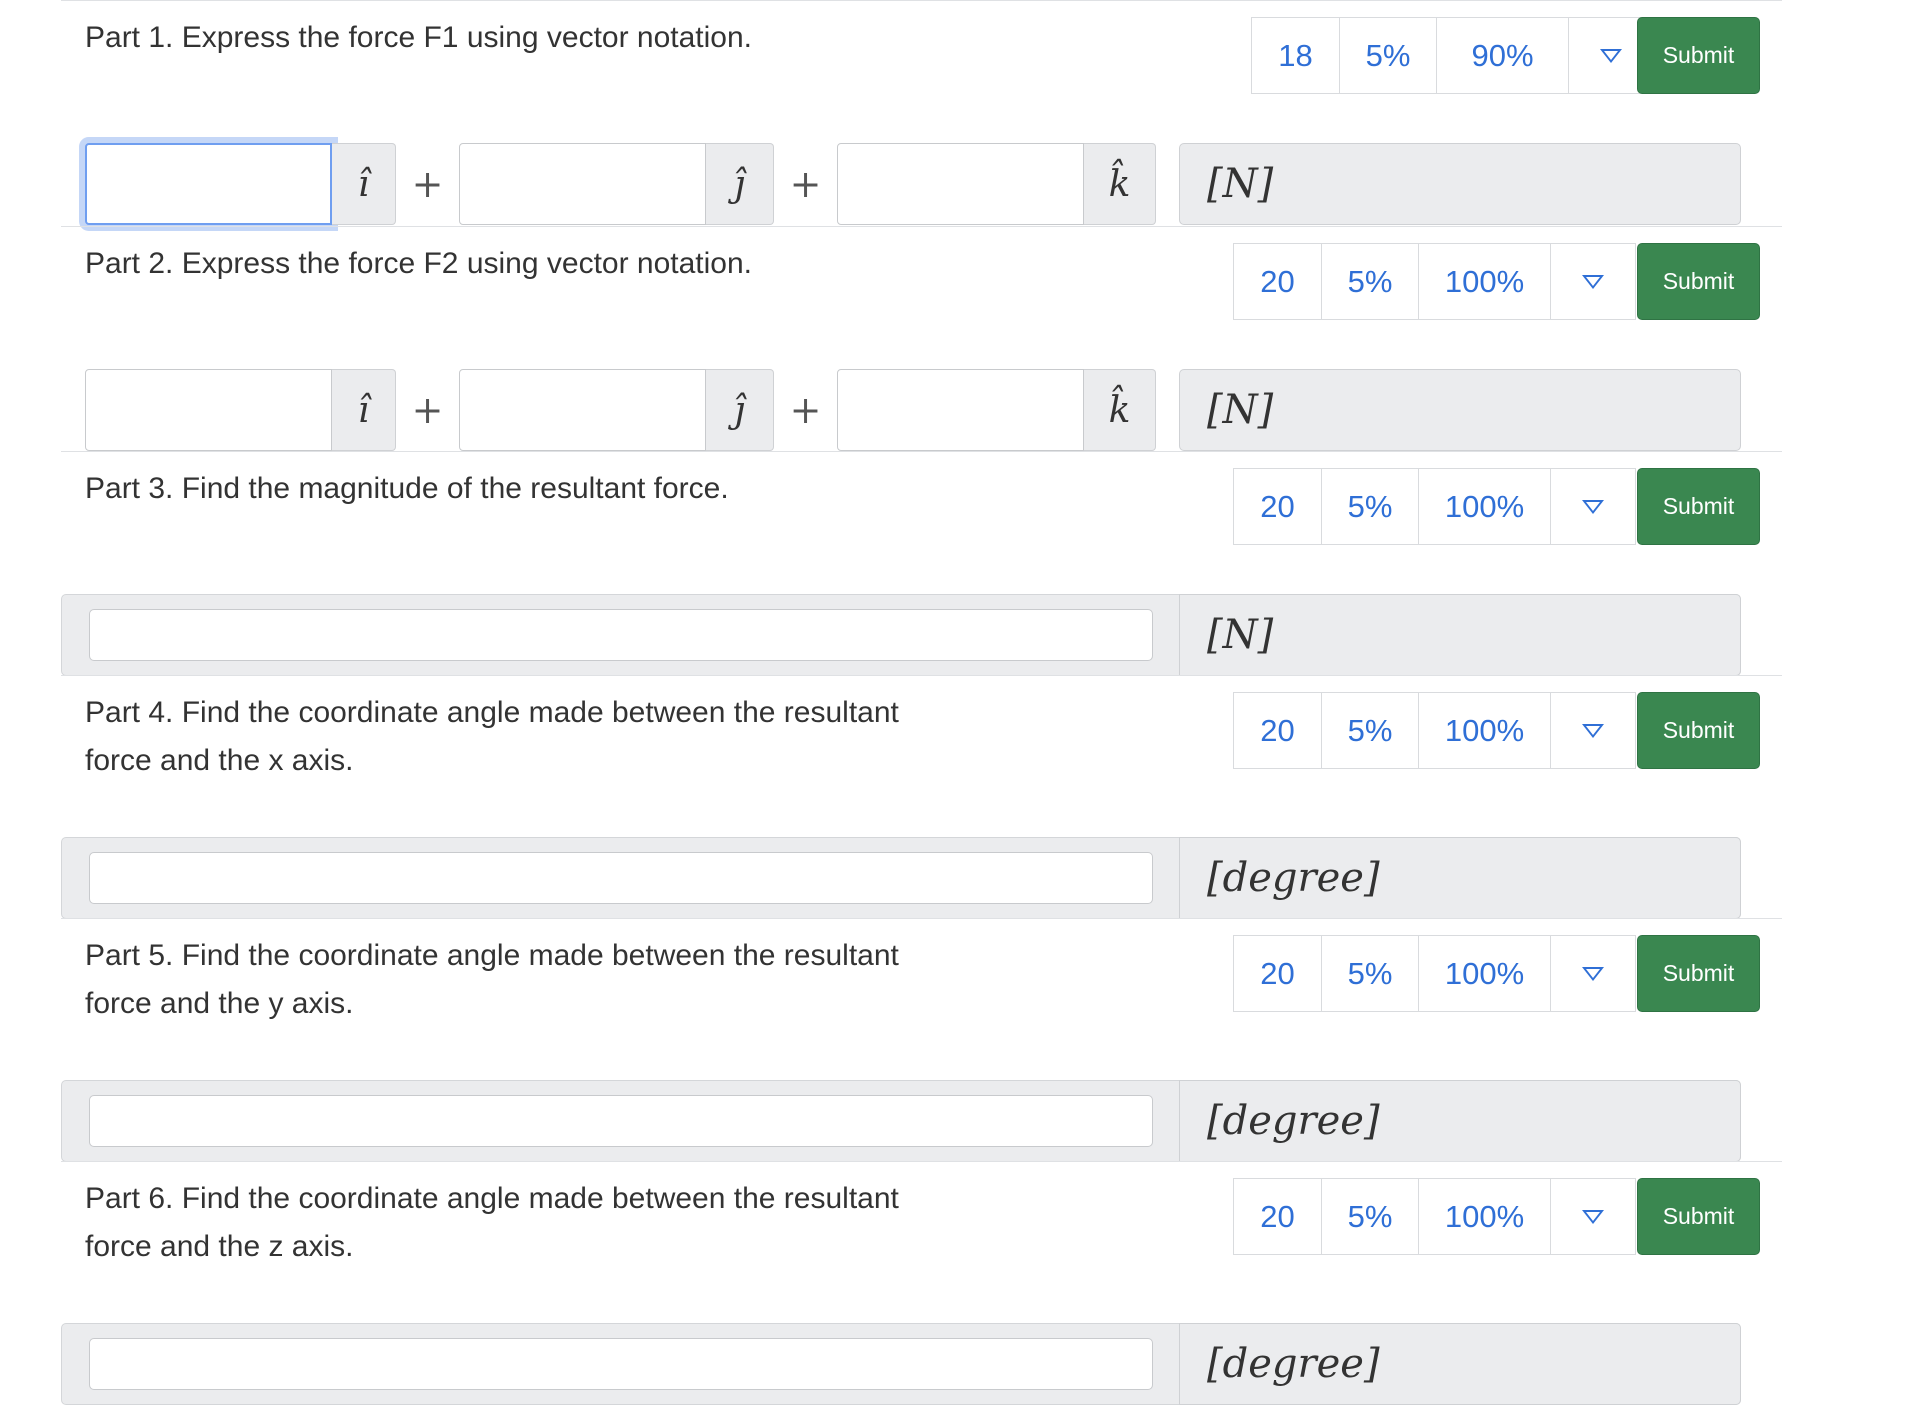 The image size is (1910, 1418). What do you see at coordinates (621, 1121) in the screenshot?
I see `y-angle-input` at bounding box center [621, 1121].